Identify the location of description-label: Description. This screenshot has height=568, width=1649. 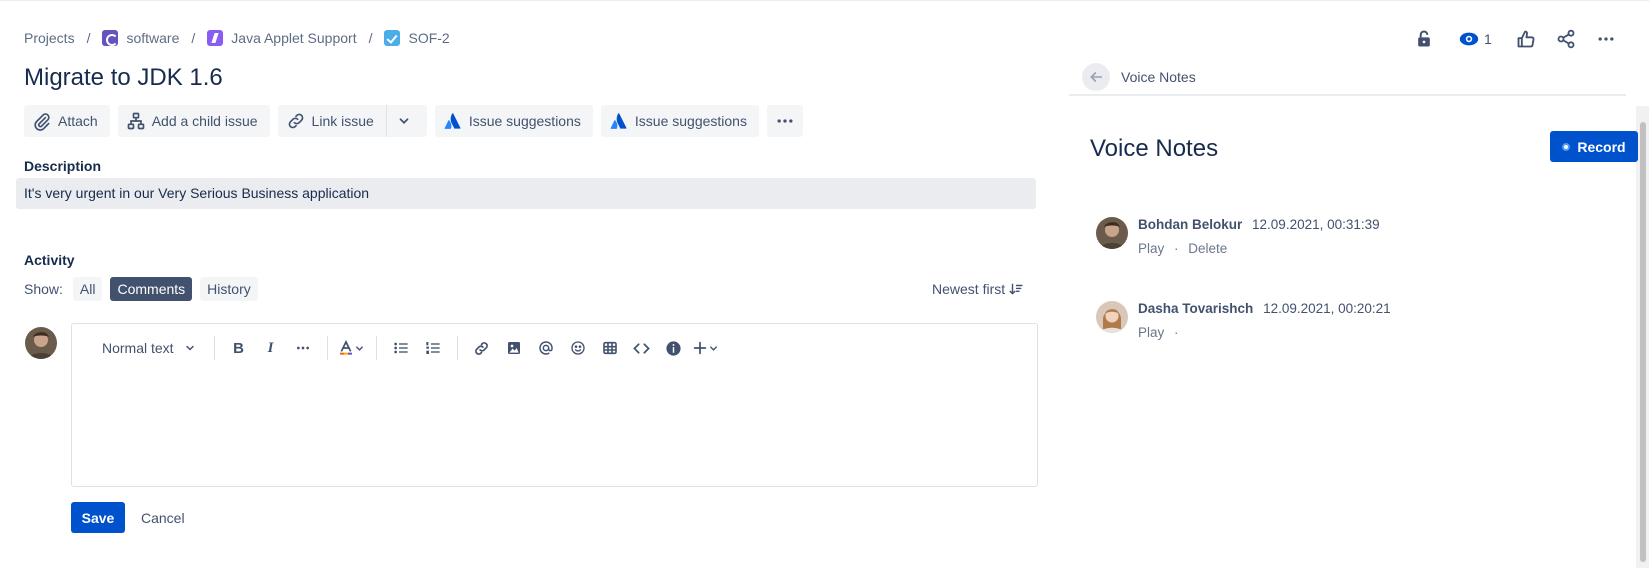
(63, 166).